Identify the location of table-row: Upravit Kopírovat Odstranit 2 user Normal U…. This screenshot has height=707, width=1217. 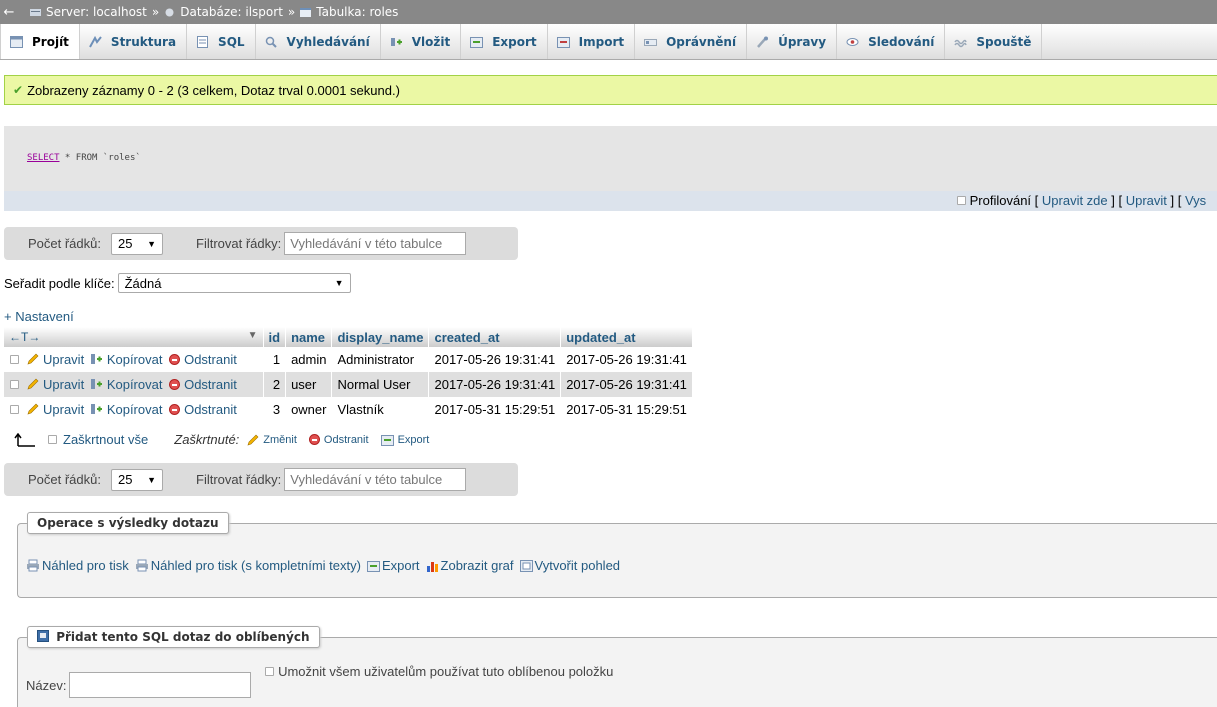
(348, 384).